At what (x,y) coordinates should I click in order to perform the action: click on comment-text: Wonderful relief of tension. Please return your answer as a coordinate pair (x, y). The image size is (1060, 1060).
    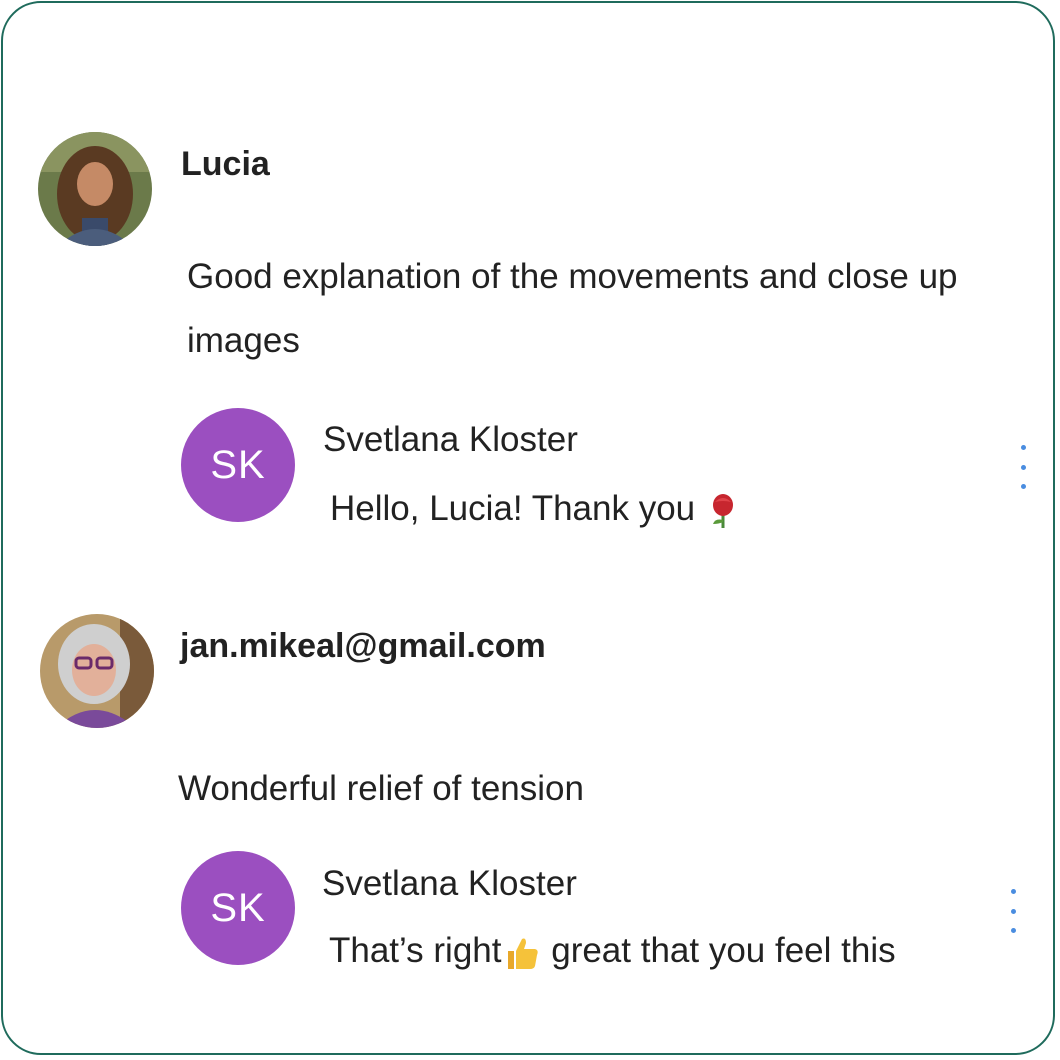
    Looking at the image, I should click on (381, 788).